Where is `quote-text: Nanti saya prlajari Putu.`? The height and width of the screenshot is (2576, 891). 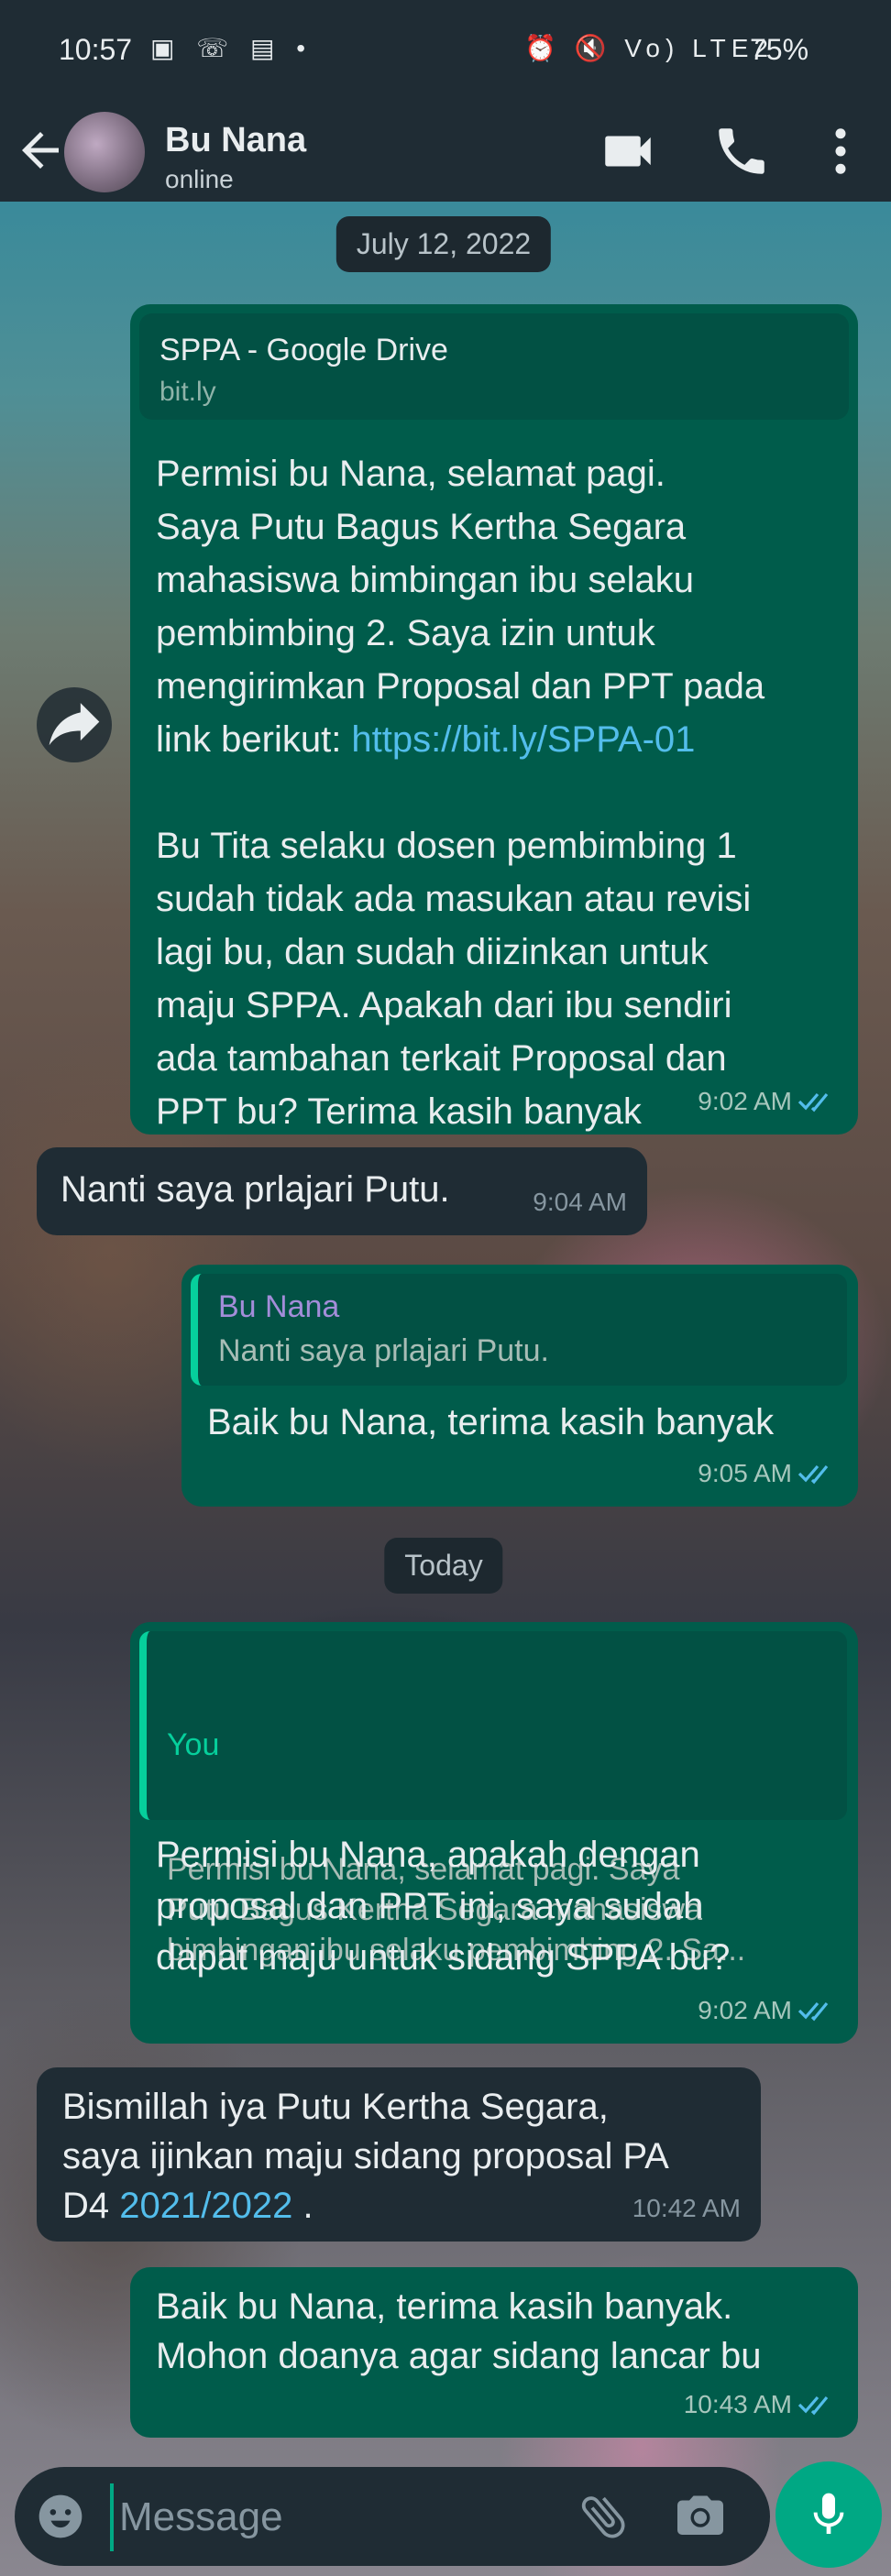
quote-text: Nanti saya prlajari Putu. is located at coordinates (383, 1350).